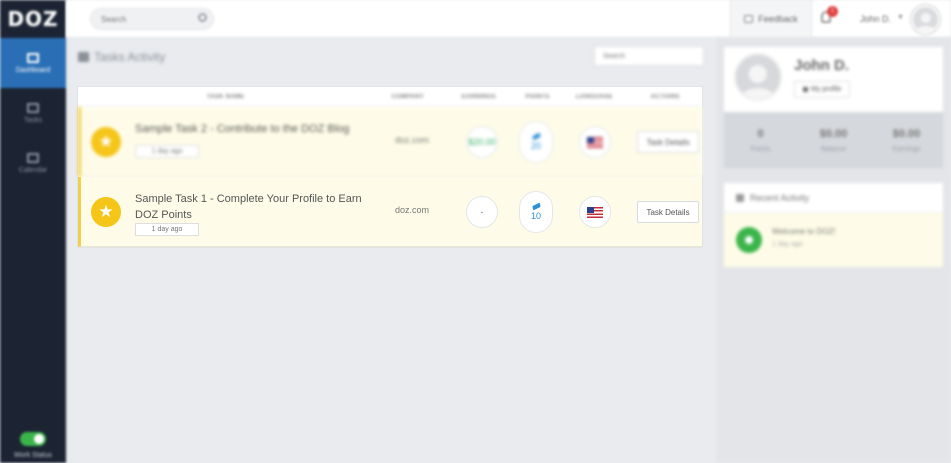 Image resolution: width=951 pixels, height=463 pixels. What do you see at coordinates (33, 120) in the screenshot?
I see `sidebar-item-label: Tasks` at bounding box center [33, 120].